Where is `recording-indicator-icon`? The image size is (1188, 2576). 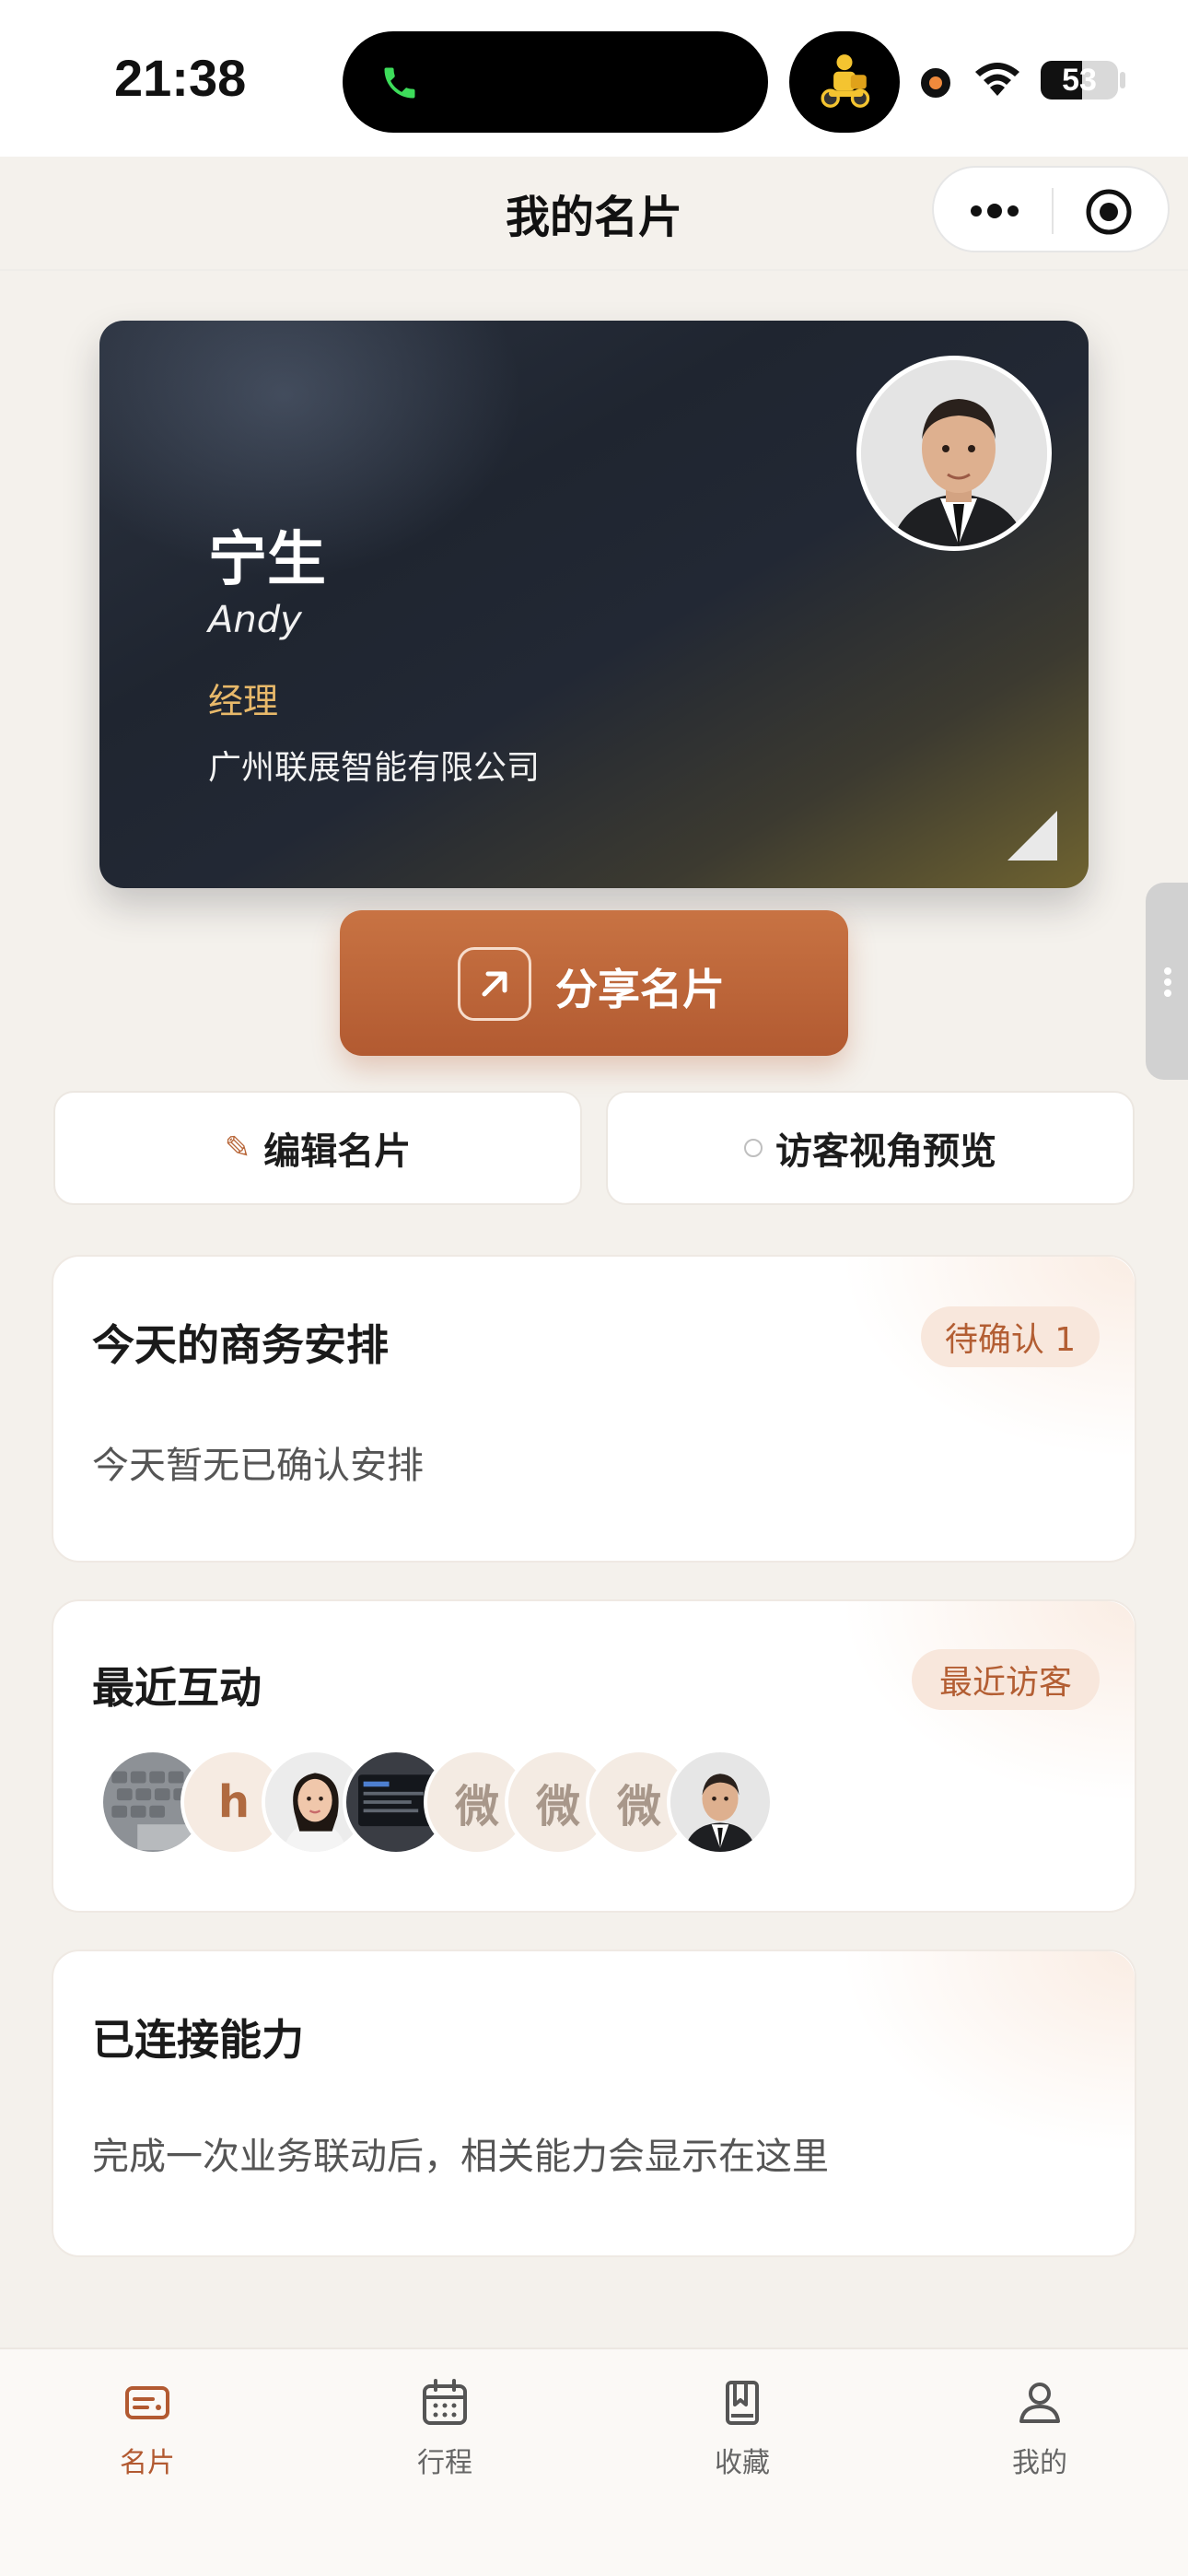 recording-indicator-icon is located at coordinates (935, 83).